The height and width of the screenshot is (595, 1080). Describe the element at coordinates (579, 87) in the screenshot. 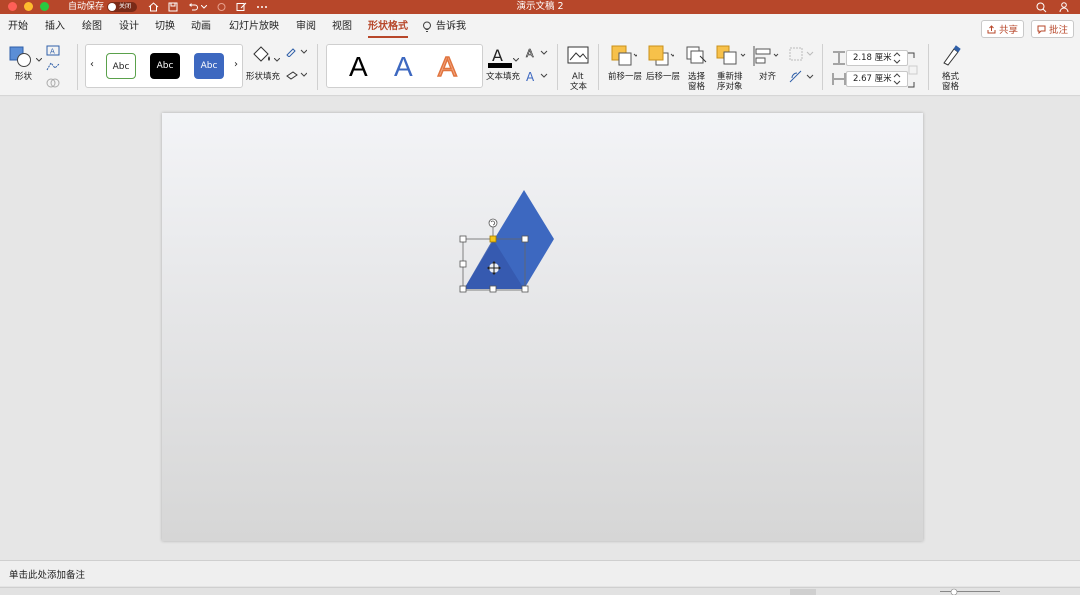

I see `alt-text-label-line2: 文本` at that location.